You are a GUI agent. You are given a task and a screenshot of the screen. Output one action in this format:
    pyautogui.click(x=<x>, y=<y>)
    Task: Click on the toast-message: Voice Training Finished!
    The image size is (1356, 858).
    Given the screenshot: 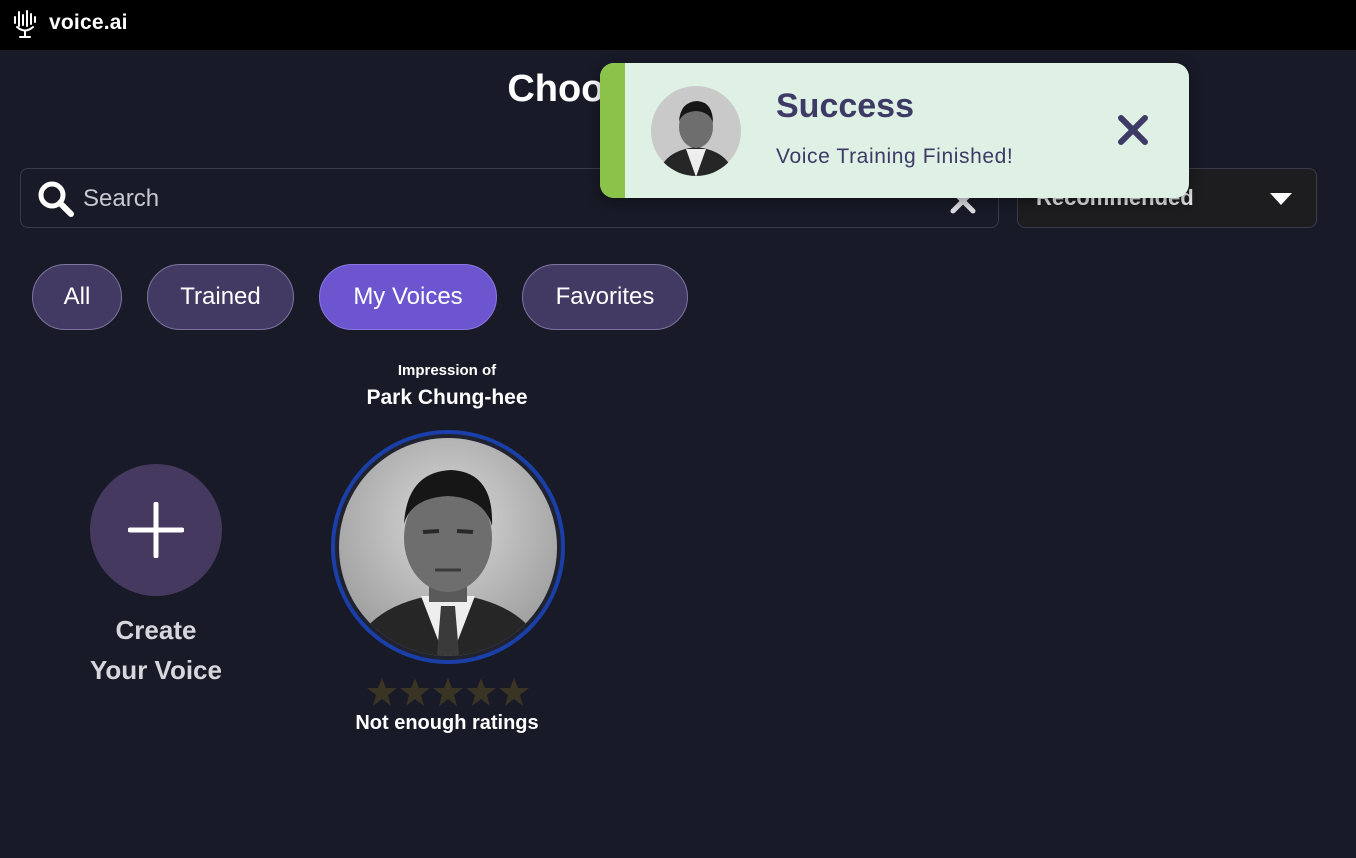 What is the action you would take?
    pyautogui.click(x=895, y=156)
    